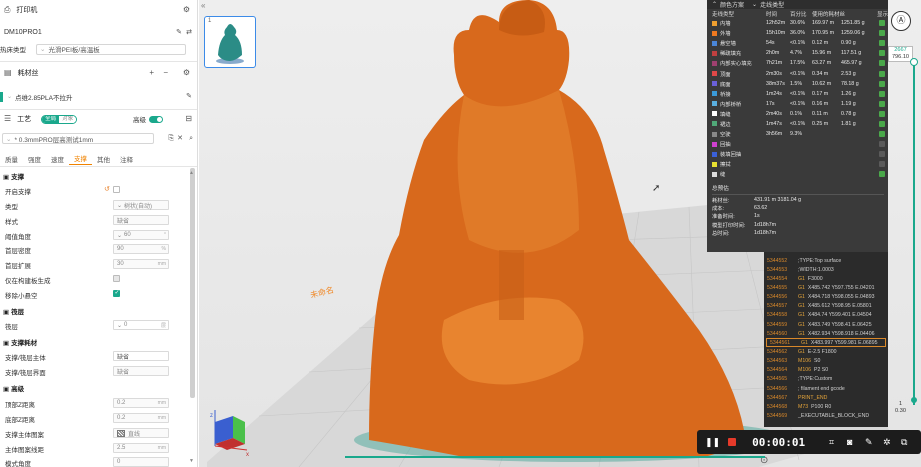 The width and height of the screenshot is (921, 467). I want to click on base-pattern-select: 直线, so click(141, 433).